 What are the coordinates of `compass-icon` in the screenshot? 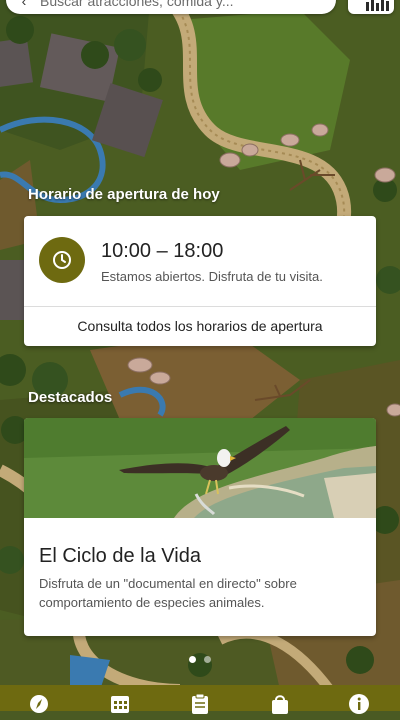 It's located at (39, 704).